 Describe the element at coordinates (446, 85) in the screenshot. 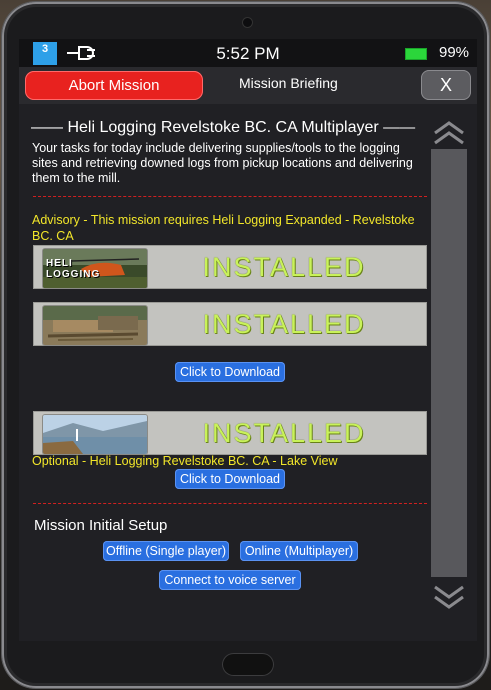

I see `close-button: X` at that location.